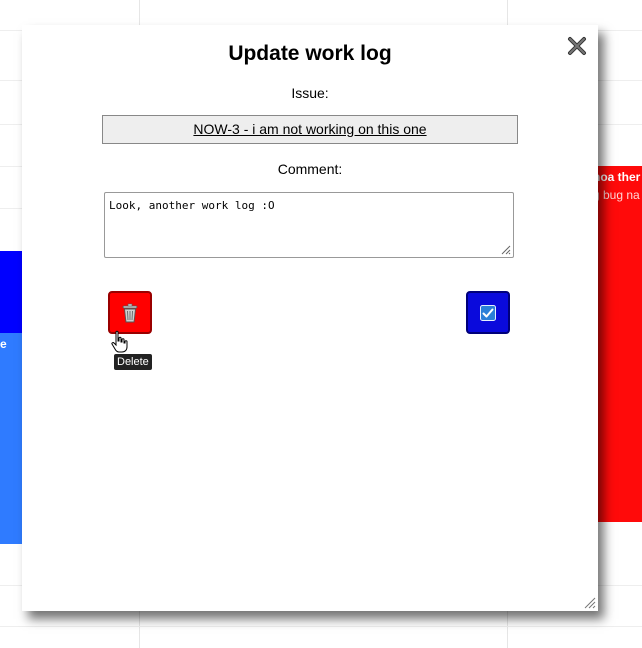 The height and width of the screenshot is (648, 642). Describe the element at coordinates (310, 53) in the screenshot. I see `modal-title: Update work log` at that location.